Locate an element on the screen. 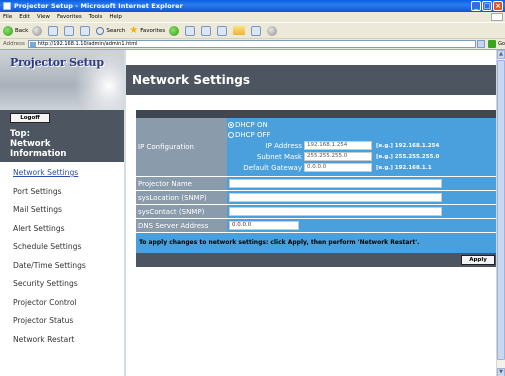 Image resolution: width=505 pixels, height=376 pixels. scroll-thumb is located at coordinates (501, 210).